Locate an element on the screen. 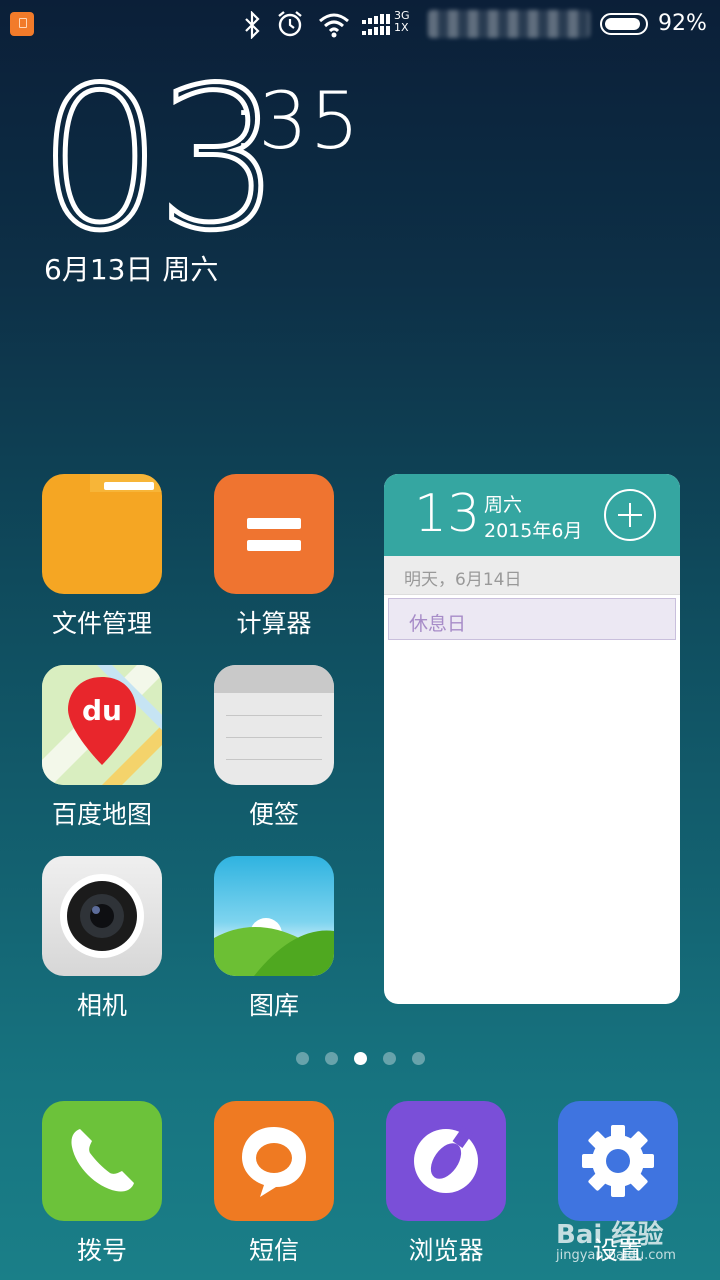  bluetooth-icon is located at coordinates (252, 25).